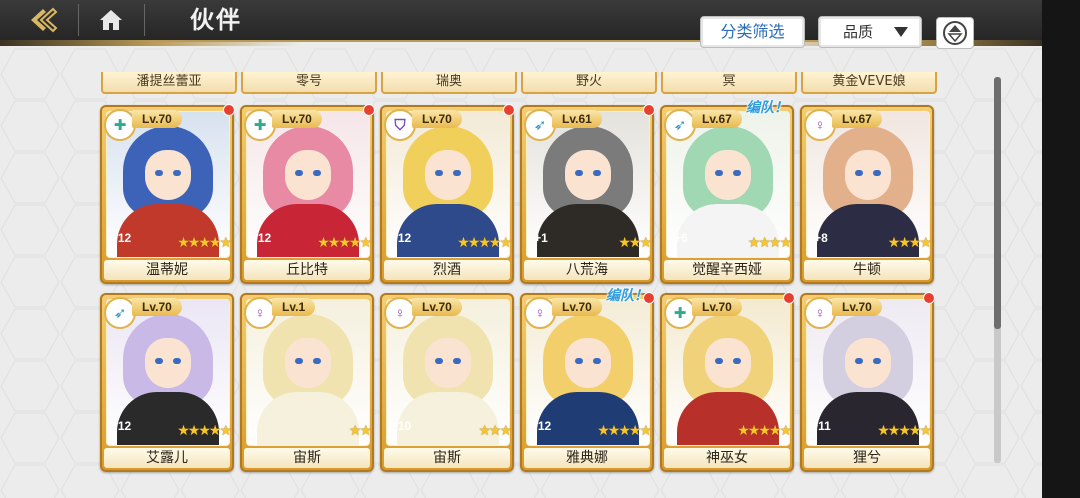 This screenshot has height=498, width=1080. I want to click on partial-card-name: 野火, so click(589, 83).